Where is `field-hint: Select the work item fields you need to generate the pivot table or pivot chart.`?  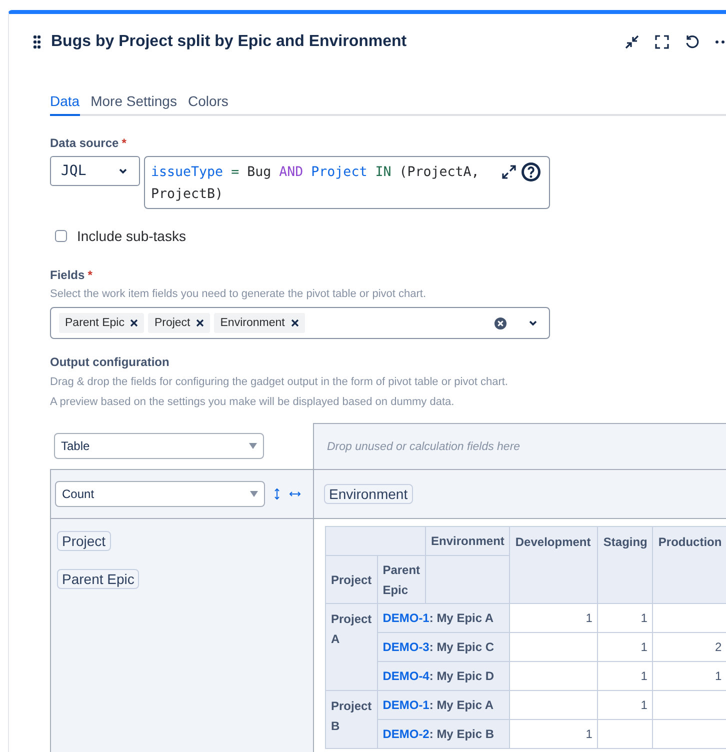
field-hint: Select the work item fields you need to generate the pivot table or pivot chart. is located at coordinates (239, 294).